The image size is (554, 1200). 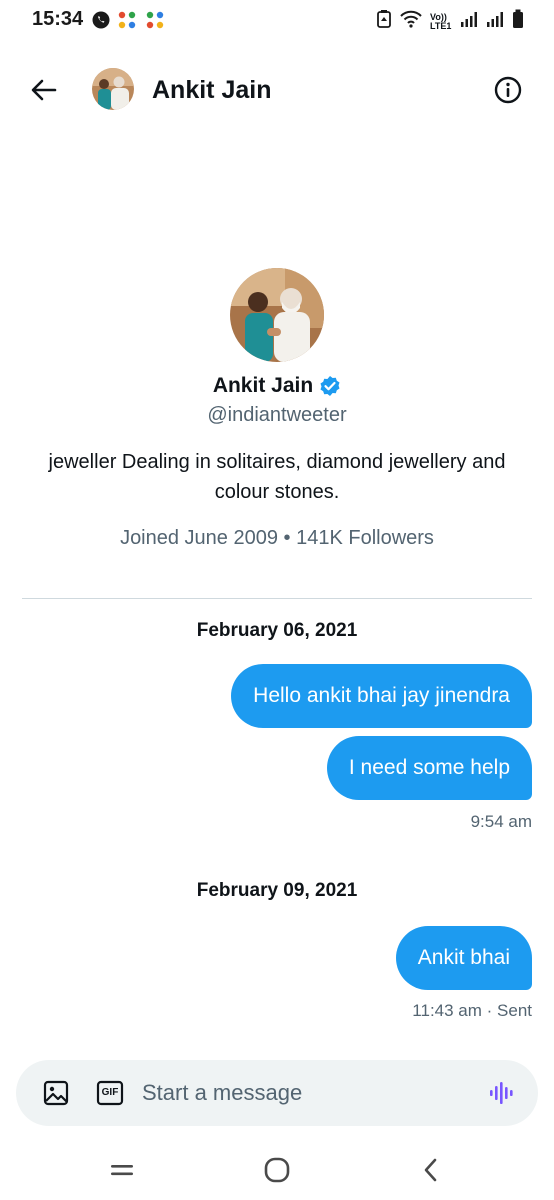 I want to click on message-composer: GIF, so click(x=277, y=1093).